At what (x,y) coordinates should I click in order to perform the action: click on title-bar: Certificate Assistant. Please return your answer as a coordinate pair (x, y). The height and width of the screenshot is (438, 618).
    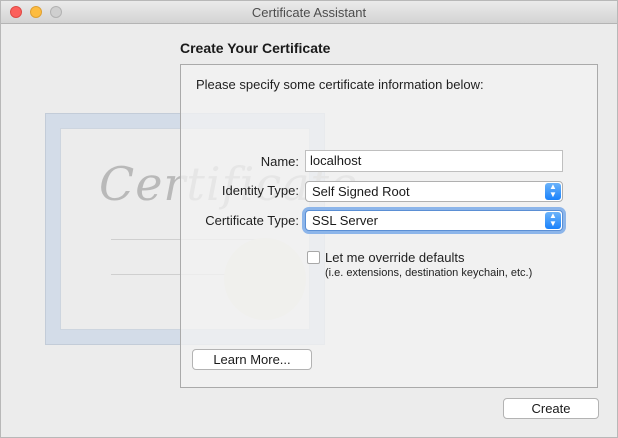
    Looking at the image, I should click on (309, 12).